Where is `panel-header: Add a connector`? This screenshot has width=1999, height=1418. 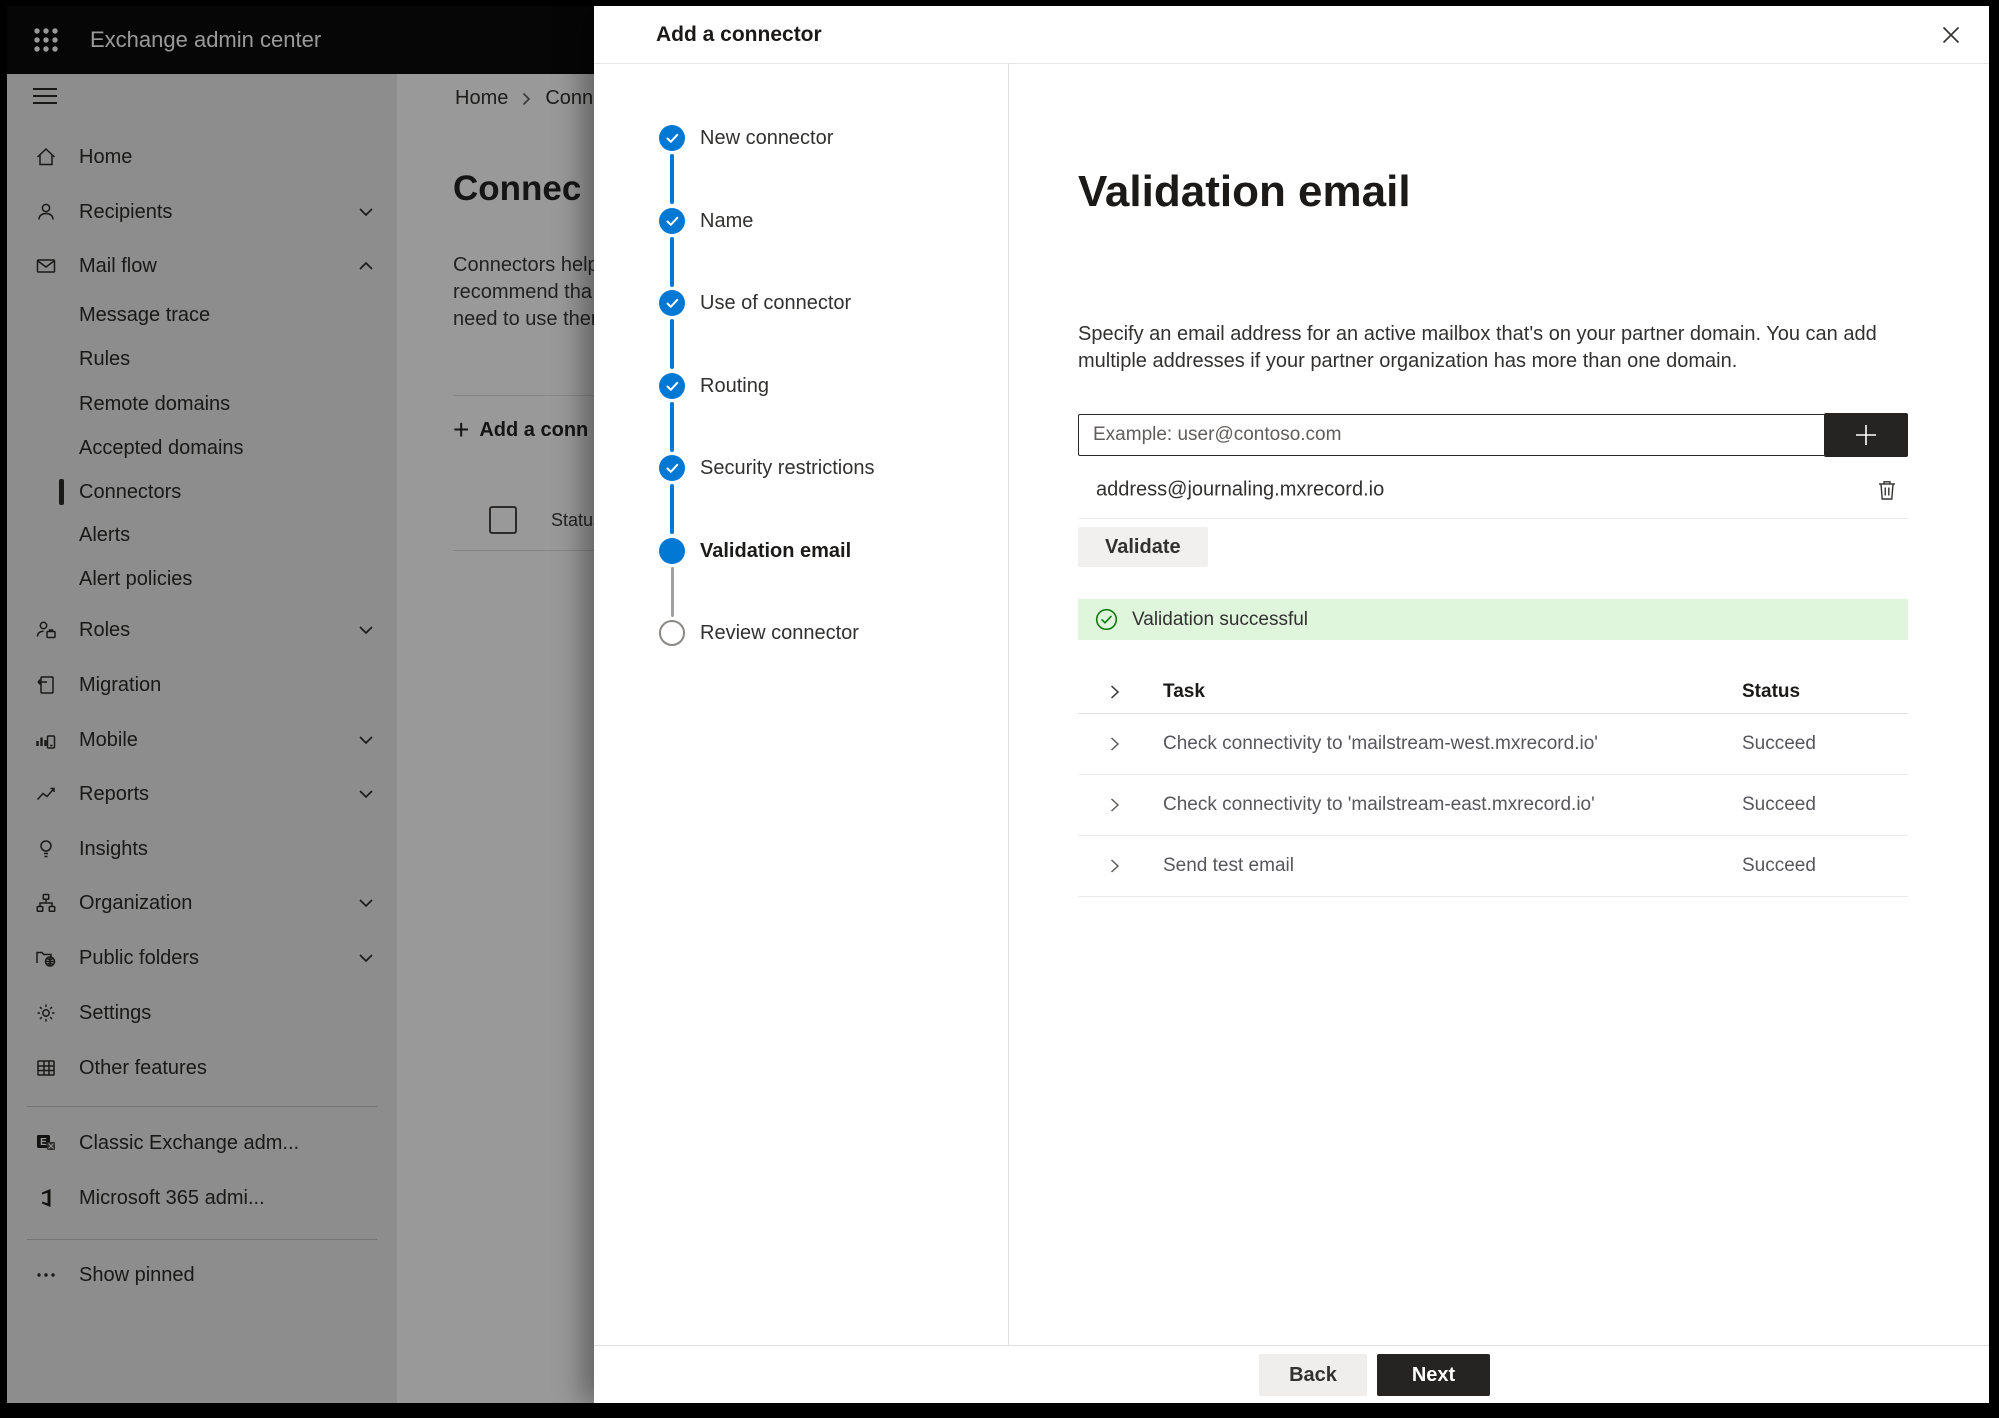
panel-header: Add a connector is located at coordinates (1291, 35).